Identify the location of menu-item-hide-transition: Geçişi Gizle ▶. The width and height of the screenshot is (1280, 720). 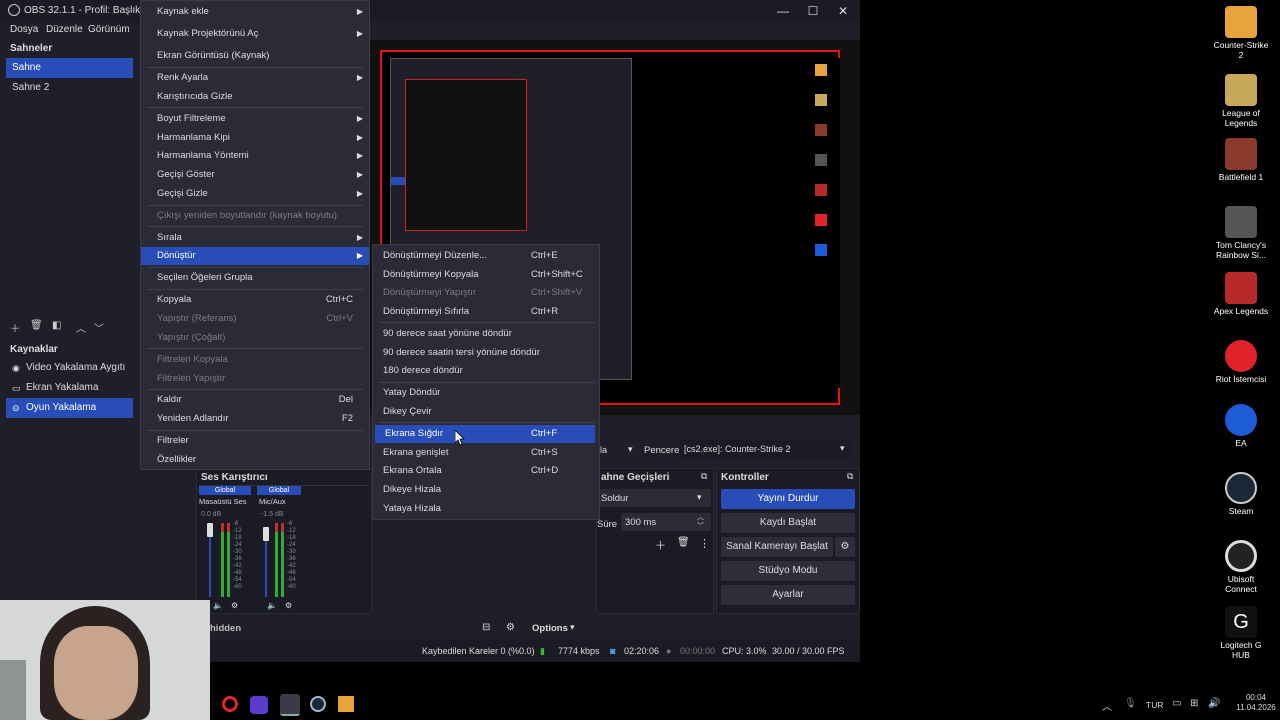
(255, 194).